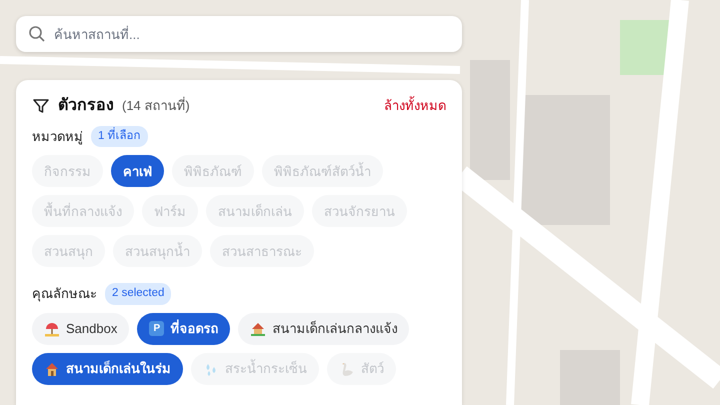 This screenshot has width=720, height=405. What do you see at coordinates (137, 171) in the screenshot?
I see `filter-chip: คาเฟ่` at bounding box center [137, 171].